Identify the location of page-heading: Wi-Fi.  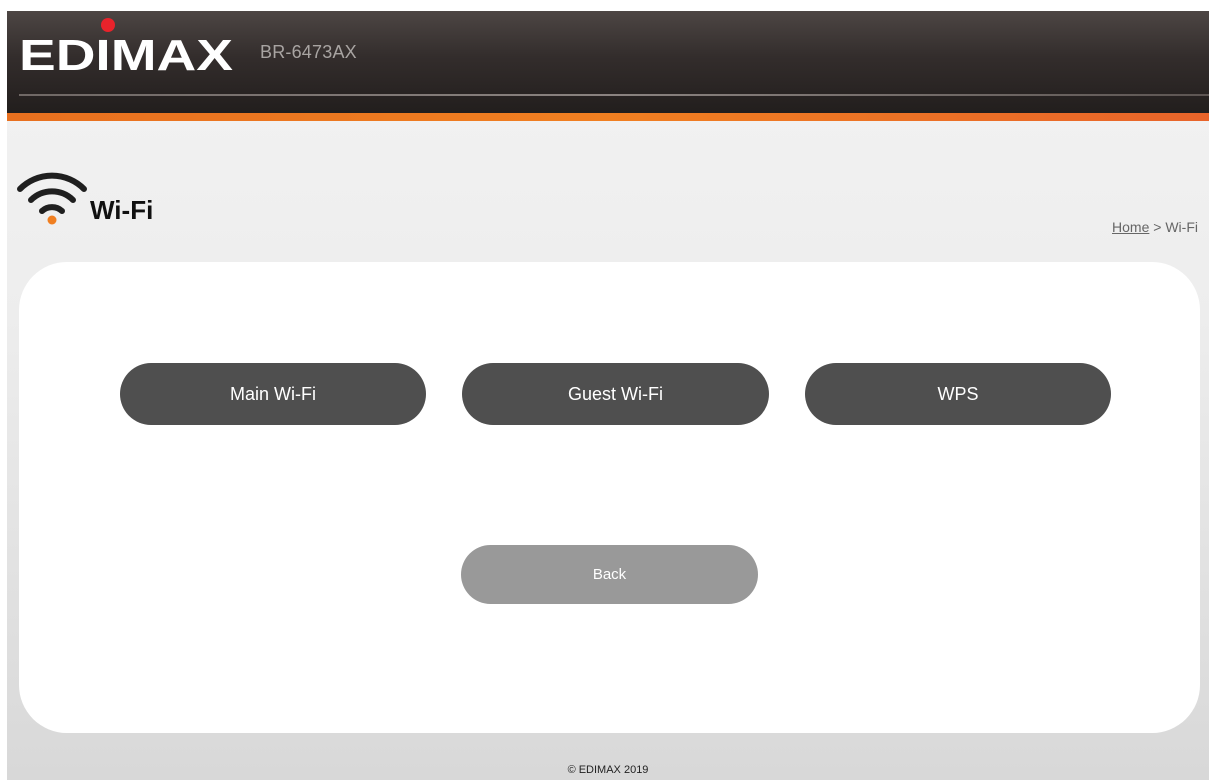
(137, 194).